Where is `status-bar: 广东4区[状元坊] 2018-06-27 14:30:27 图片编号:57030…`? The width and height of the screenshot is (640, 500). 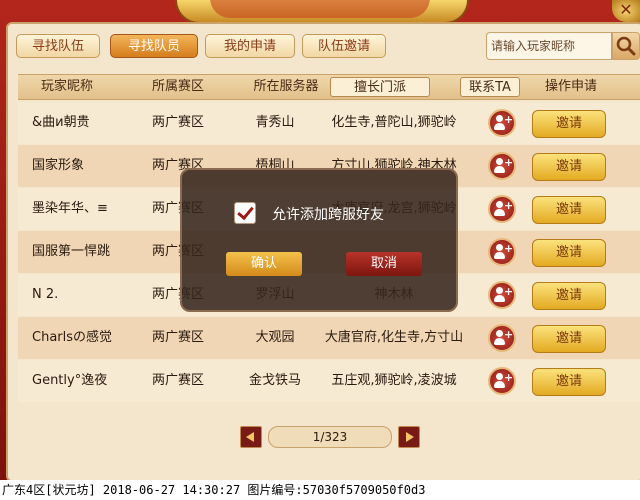 status-bar: 广东4区[状元坊] 2018-06-27 14:30:27 图片编号:57030… is located at coordinates (320, 490).